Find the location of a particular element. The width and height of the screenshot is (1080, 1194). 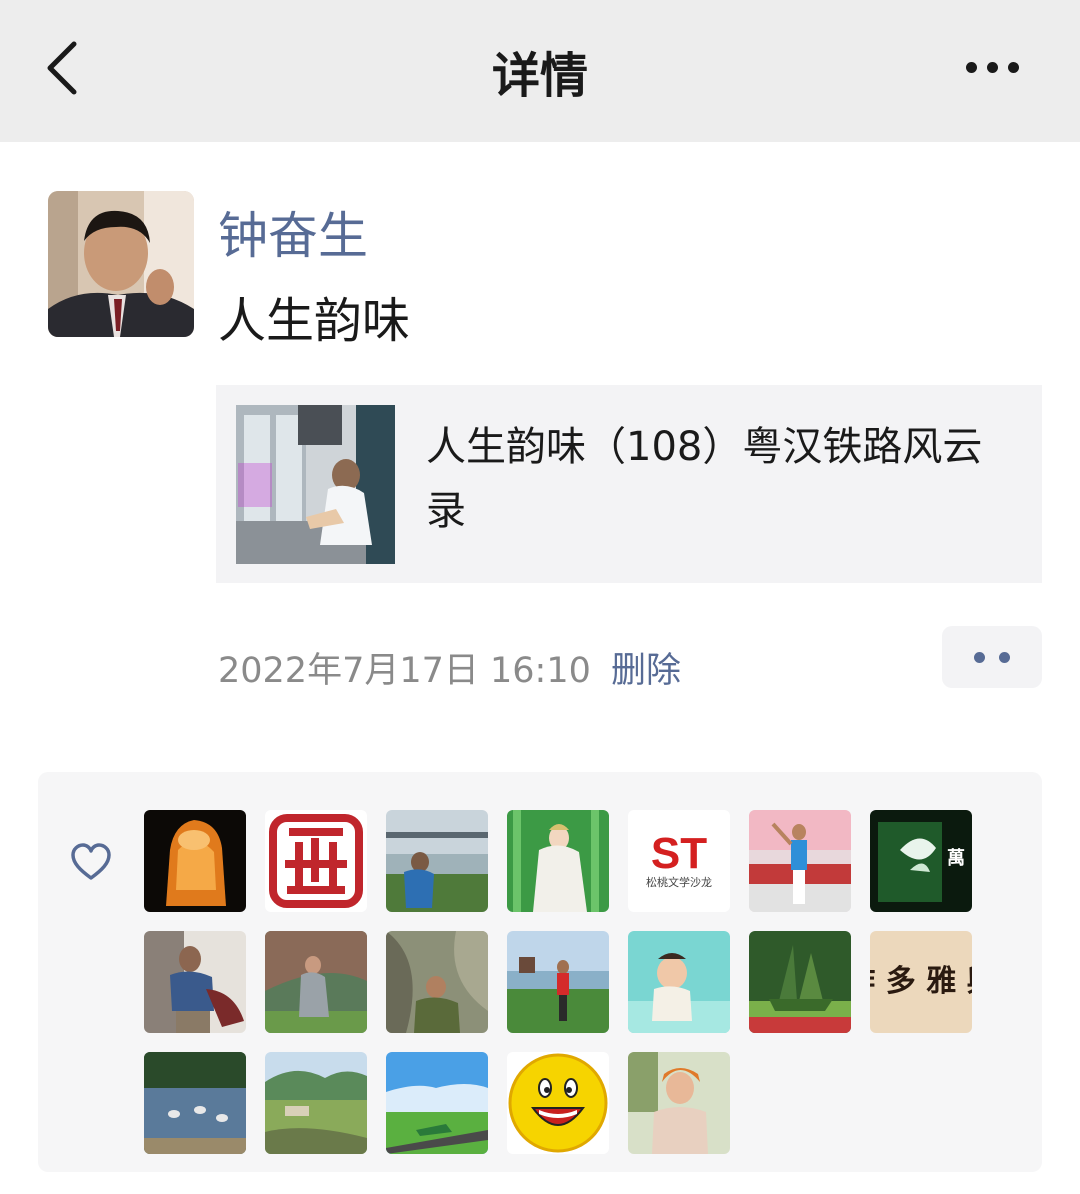

svg-text: 萬 is located at coordinates (956, 858).